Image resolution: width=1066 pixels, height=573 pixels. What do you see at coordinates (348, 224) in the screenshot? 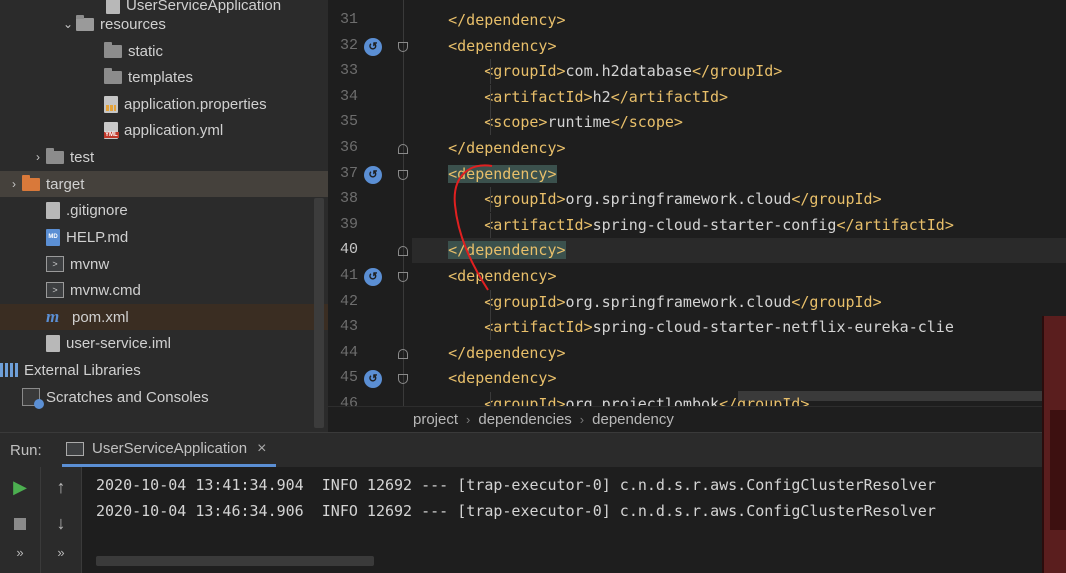
I see `line-number: 39` at bounding box center [348, 224].